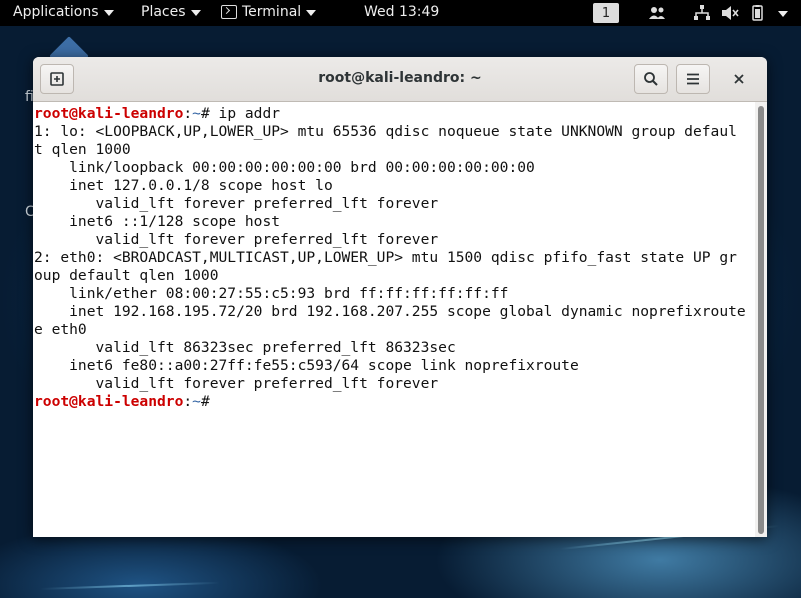 The image size is (801, 598). I want to click on prompt-command: #, so click(205, 401).